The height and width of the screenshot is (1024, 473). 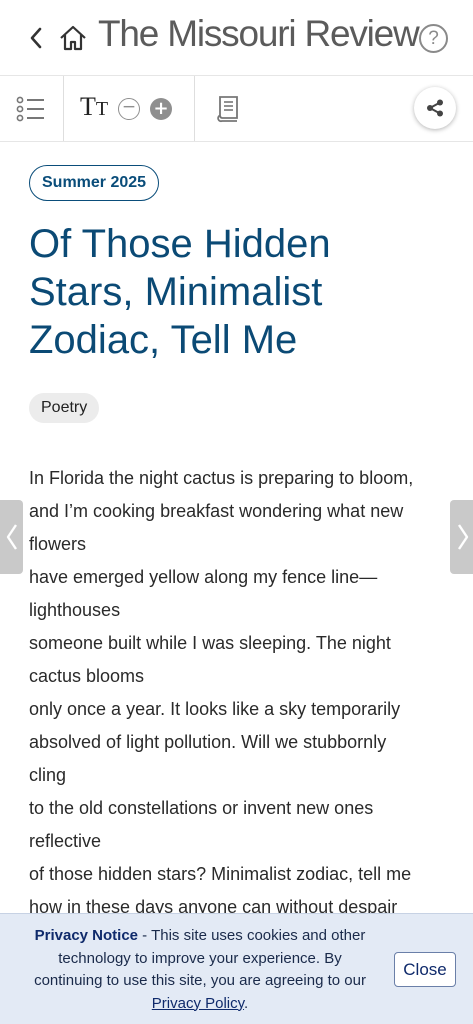 I want to click on issue-contents-button, so click(x=229, y=109).